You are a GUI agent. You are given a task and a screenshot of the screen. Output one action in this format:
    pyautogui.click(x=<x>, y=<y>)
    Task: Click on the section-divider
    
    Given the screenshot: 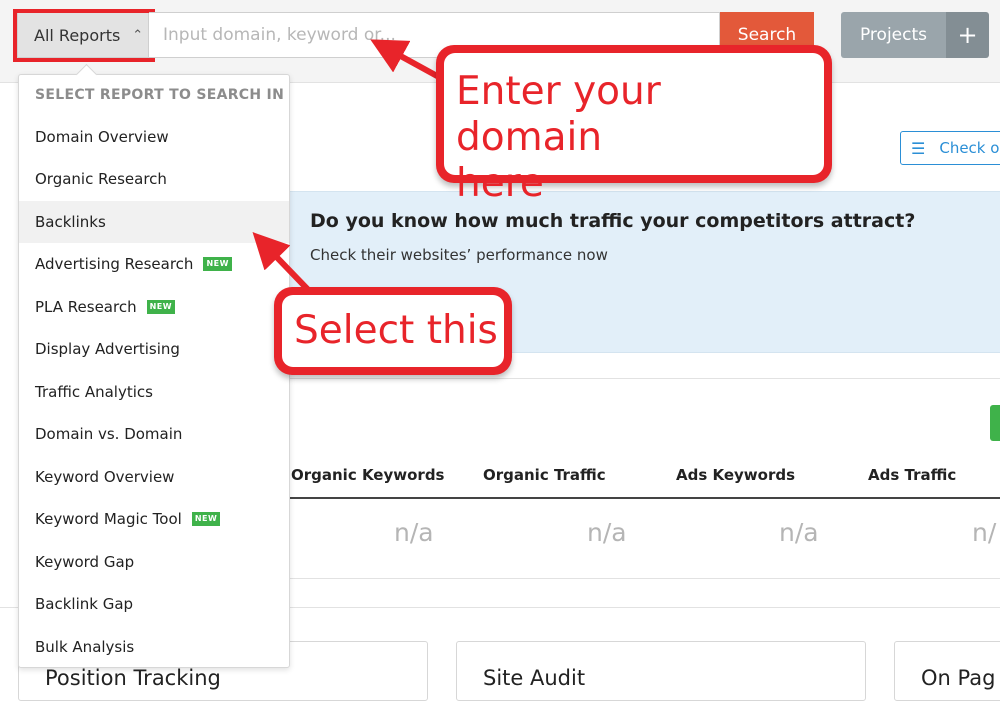 What is the action you would take?
    pyautogui.click(x=644, y=378)
    